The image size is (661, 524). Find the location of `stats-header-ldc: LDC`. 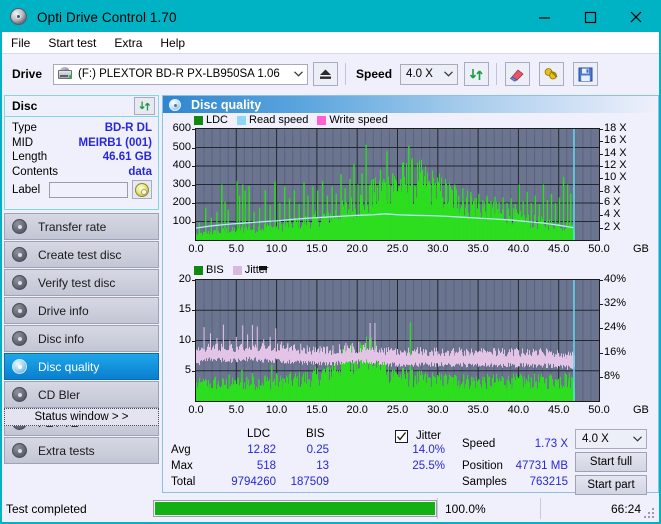

stats-header-ldc: LDC is located at coordinates (259, 434).